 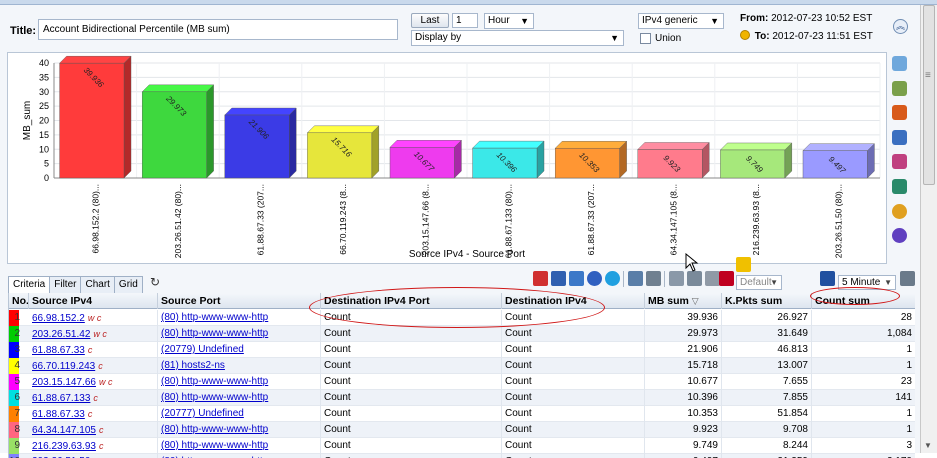 What do you see at coordinates (239, 366) in the screenshot?
I see `source-port-cell: (81) hosts2-ns` at bounding box center [239, 366].